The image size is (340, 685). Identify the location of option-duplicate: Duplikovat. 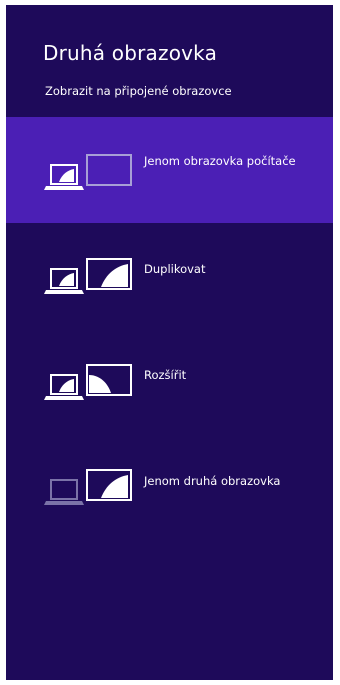
(169, 276).